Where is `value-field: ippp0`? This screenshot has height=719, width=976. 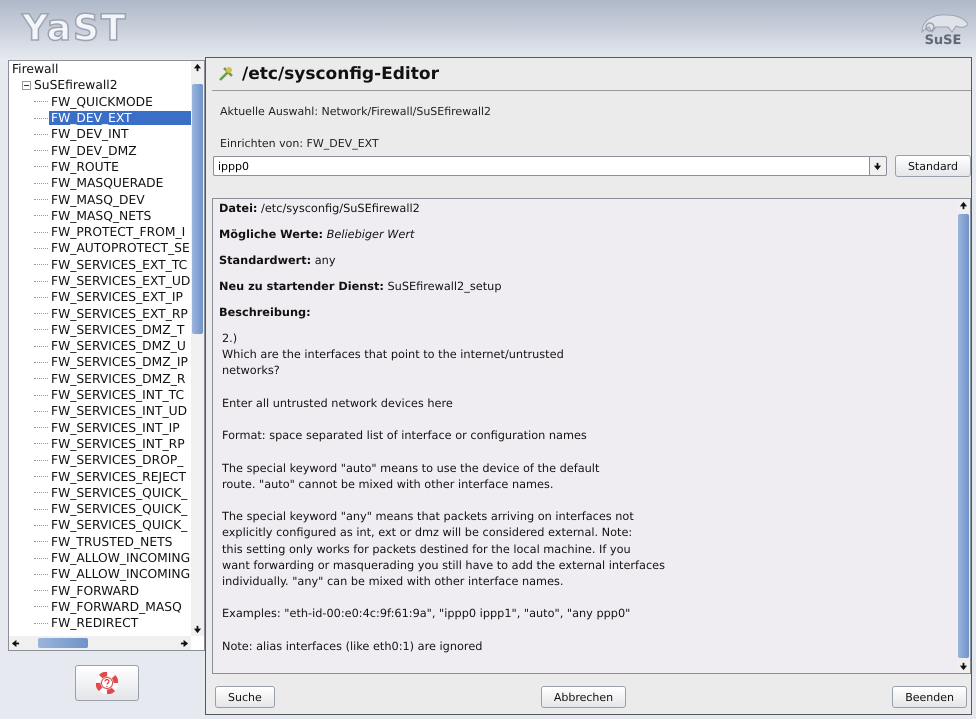
value-field: ippp0 is located at coordinates (541, 166).